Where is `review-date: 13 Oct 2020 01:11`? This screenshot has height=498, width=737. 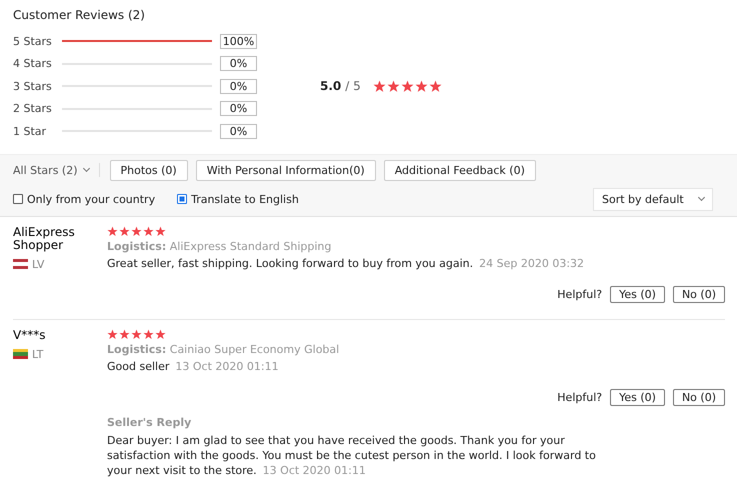
review-date: 13 Oct 2020 01:11 is located at coordinates (227, 366).